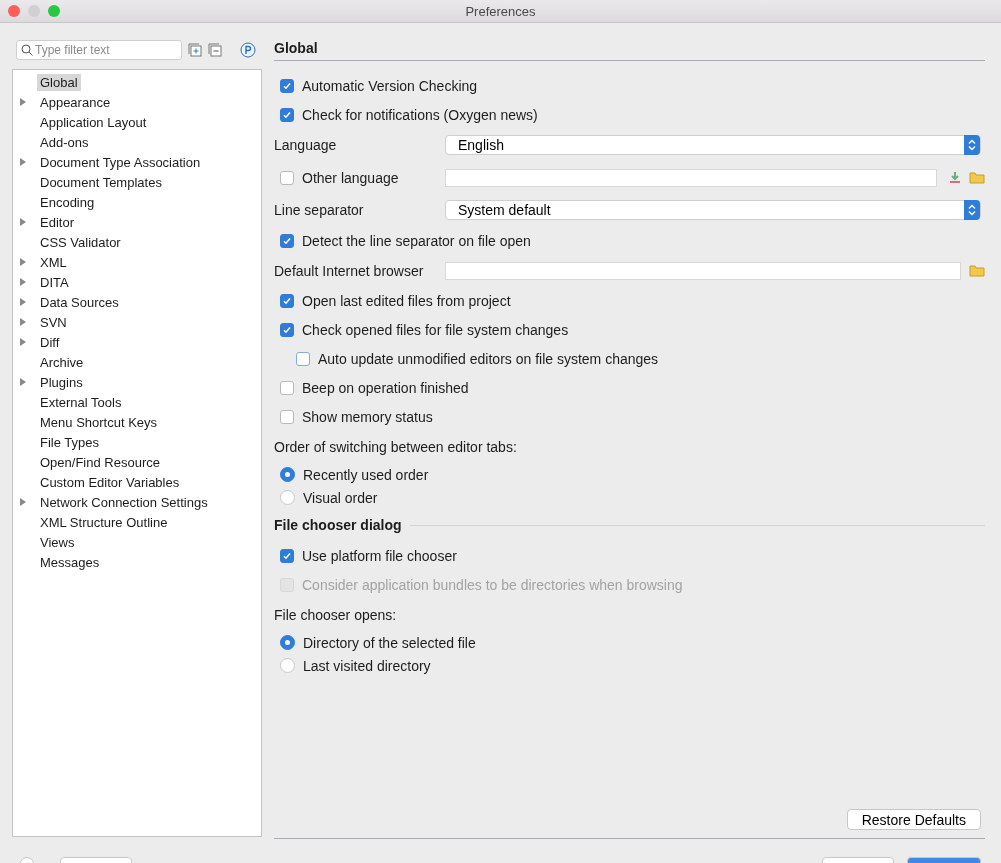 The height and width of the screenshot is (863, 1001). Describe the element at coordinates (349, 270) in the screenshot. I see `field-label: Default Internet browser` at that location.